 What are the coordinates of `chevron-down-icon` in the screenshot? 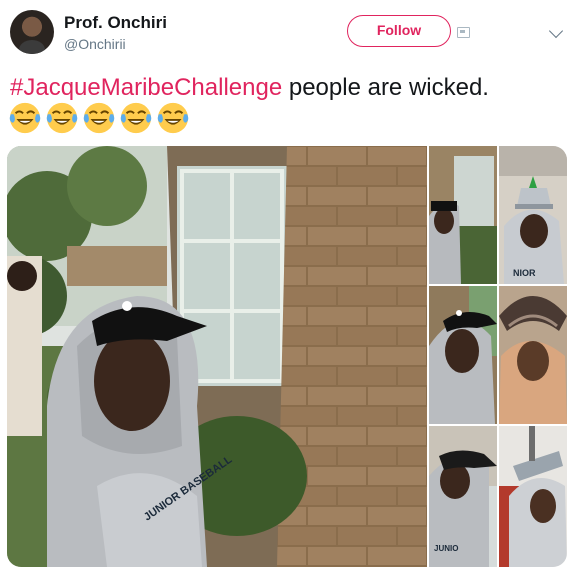 It's located at (556, 31).